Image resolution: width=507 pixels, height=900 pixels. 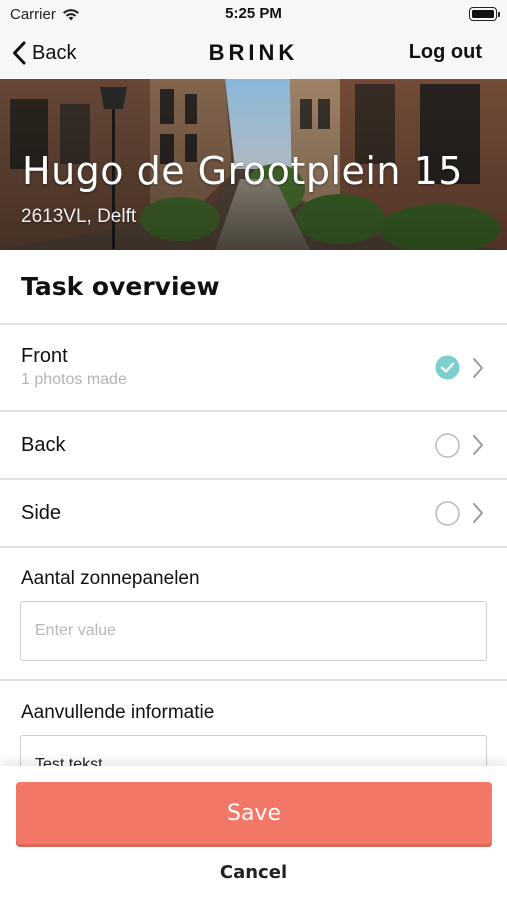 I want to click on address-subtitle: 2613VL, Delft, so click(x=79, y=216).